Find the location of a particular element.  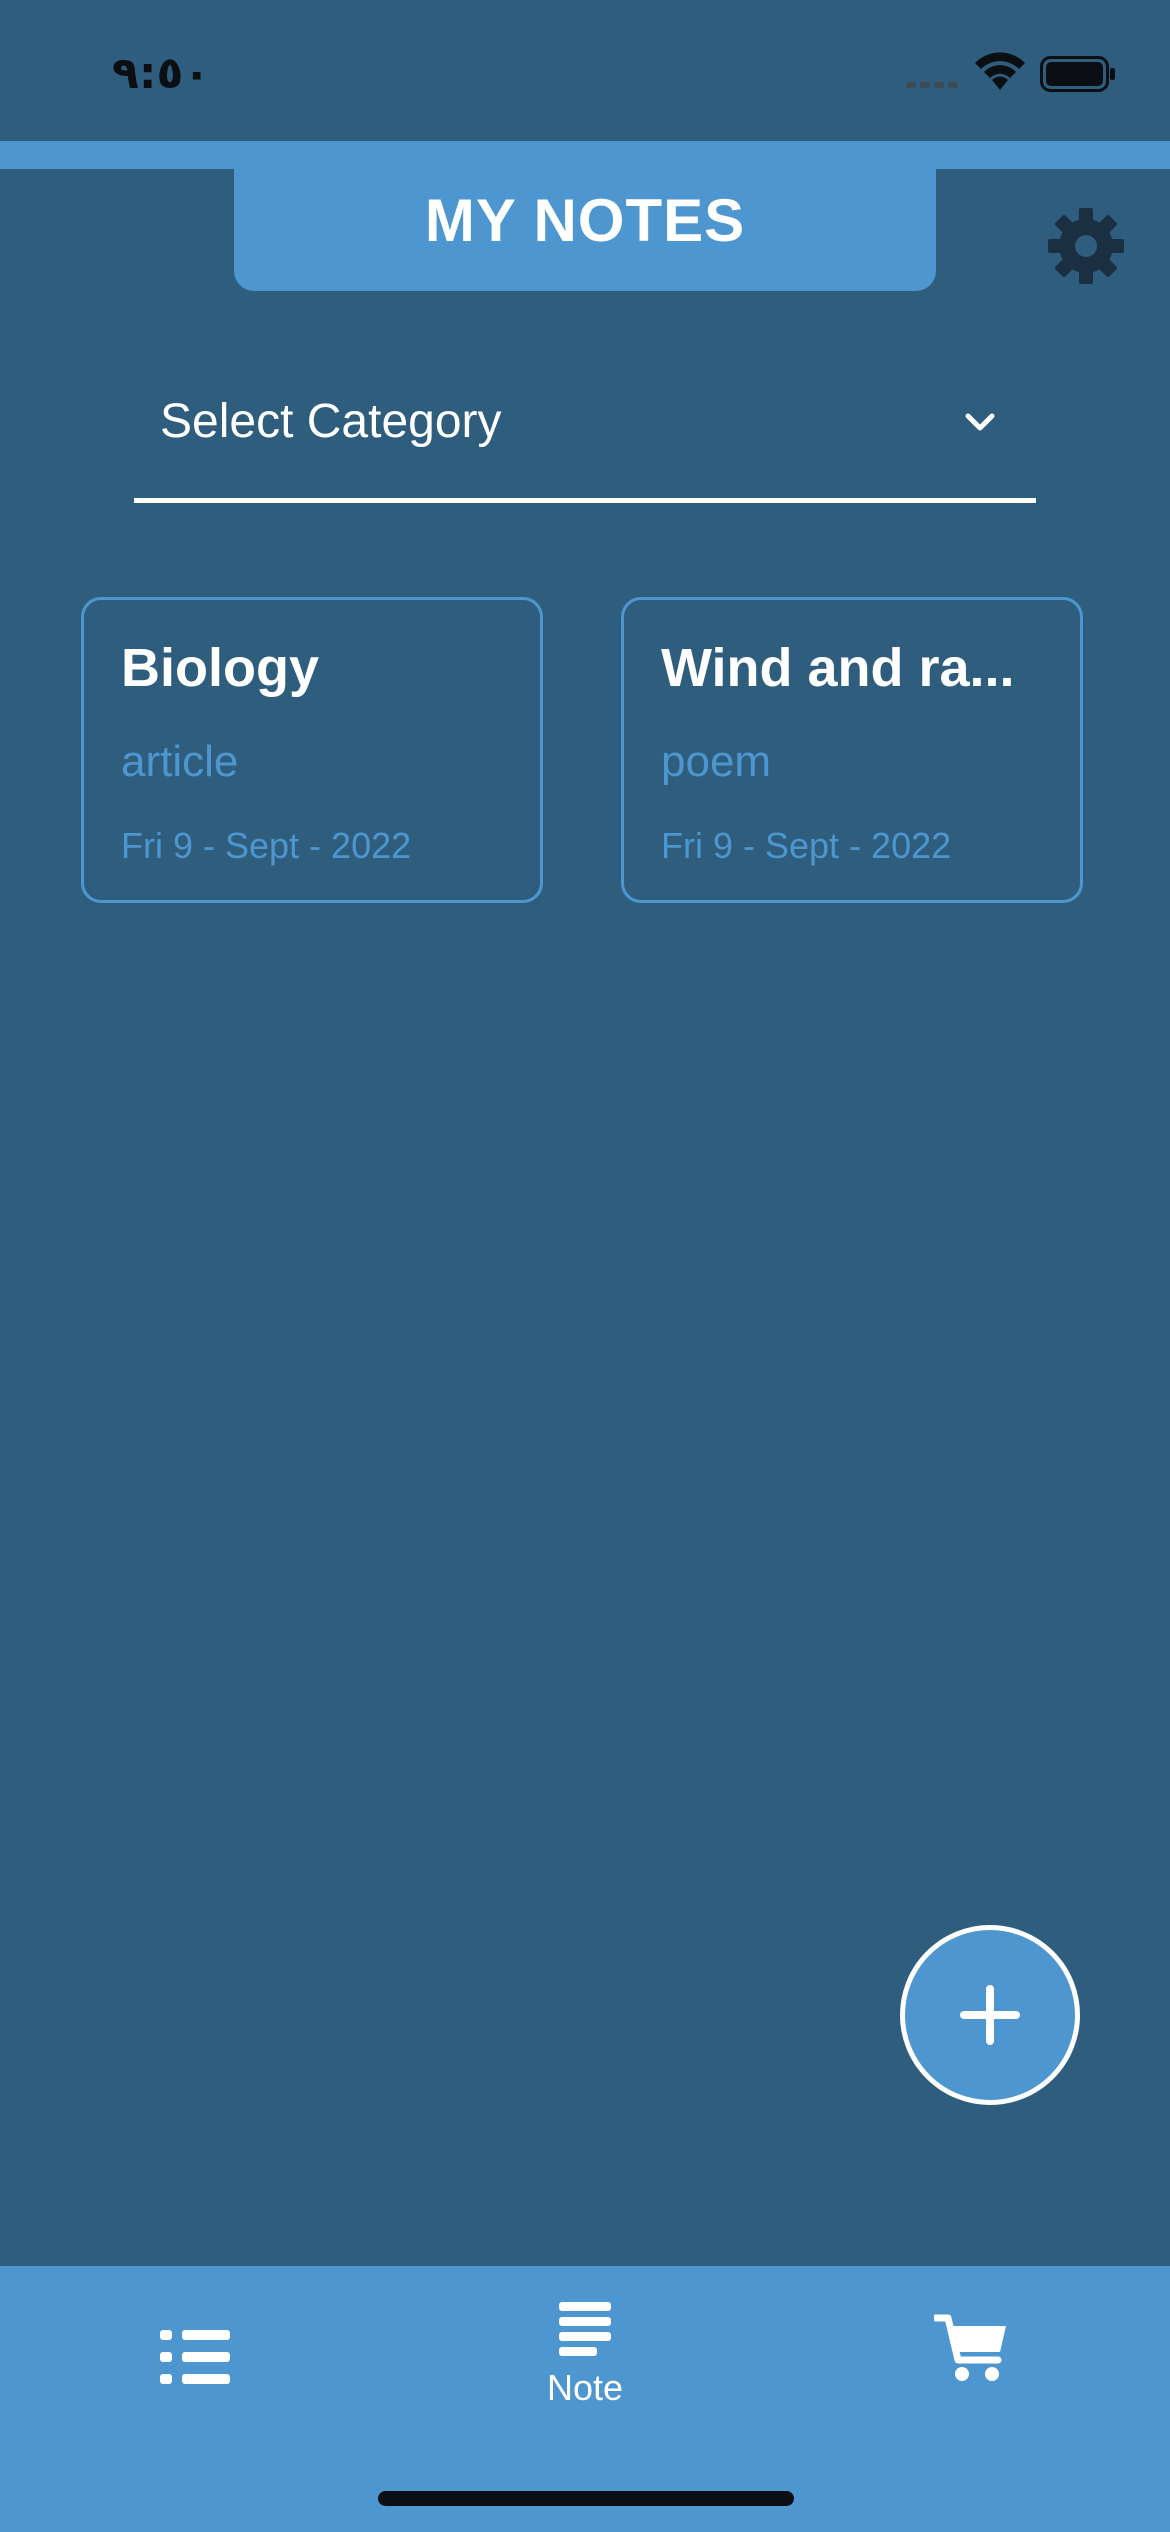

nav-item-note-label: Note is located at coordinates (585, 2387).